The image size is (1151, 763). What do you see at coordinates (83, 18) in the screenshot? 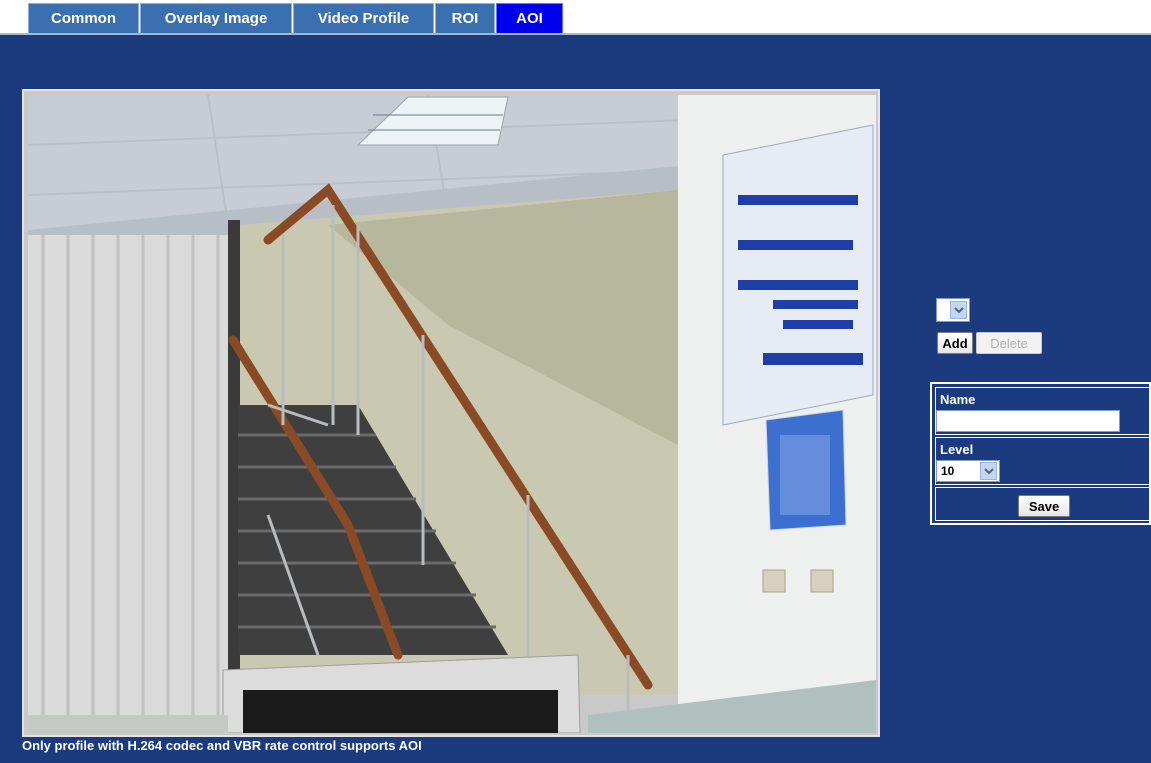
I see `tab-common: Common` at bounding box center [83, 18].